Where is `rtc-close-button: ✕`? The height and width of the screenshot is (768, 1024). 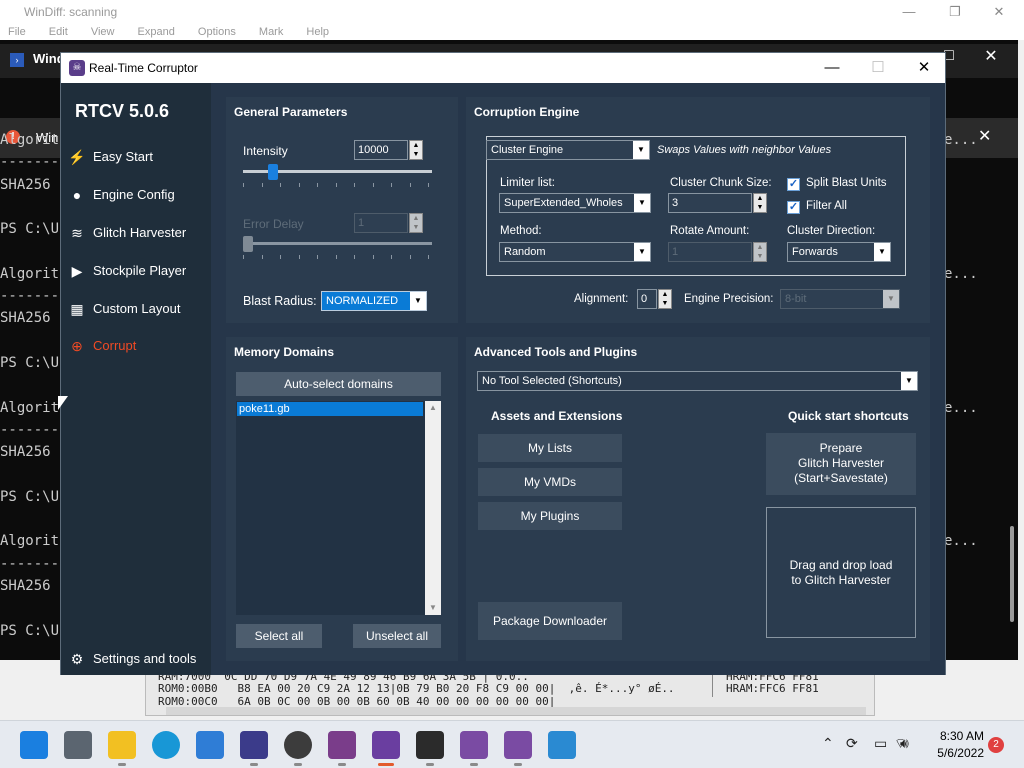 rtc-close-button: ✕ is located at coordinates (924, 68).